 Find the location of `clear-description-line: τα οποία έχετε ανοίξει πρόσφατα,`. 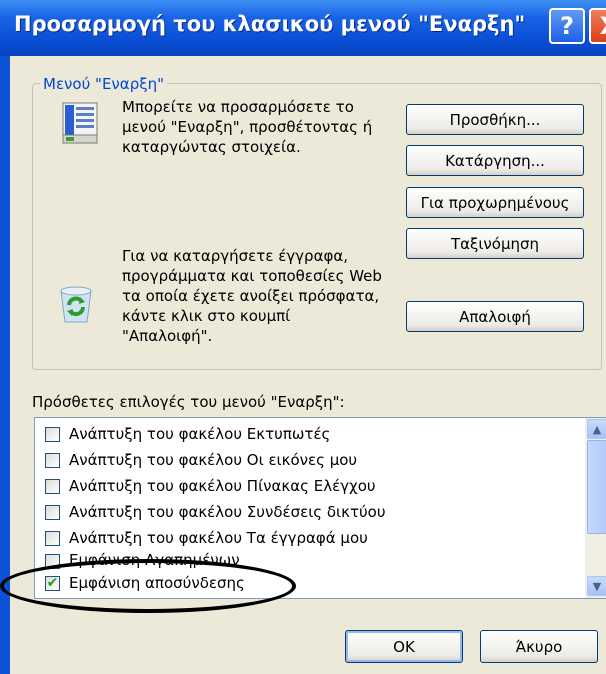

clear-description-line: τα οποία έχετε ανοίξει πρόσφατα, is located at coordinates (251, 296).